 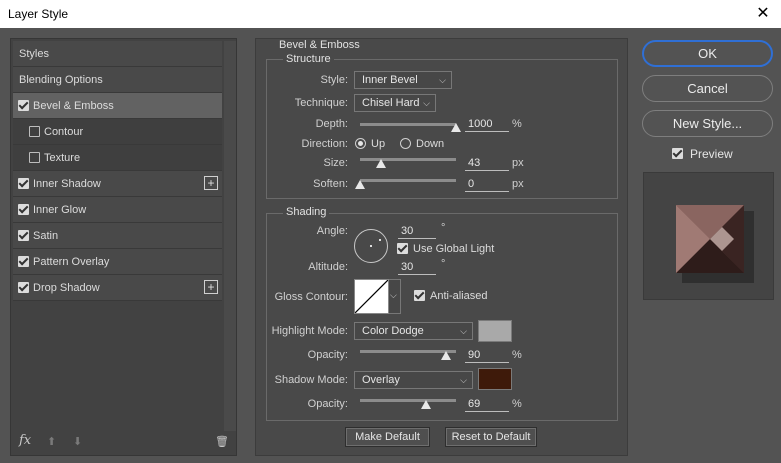 What do you see at coordinates (117, 262) in the screenshot?
I see `style-item-pattern-overlay: Pattern Overlay` at bounding box center [117, 262].